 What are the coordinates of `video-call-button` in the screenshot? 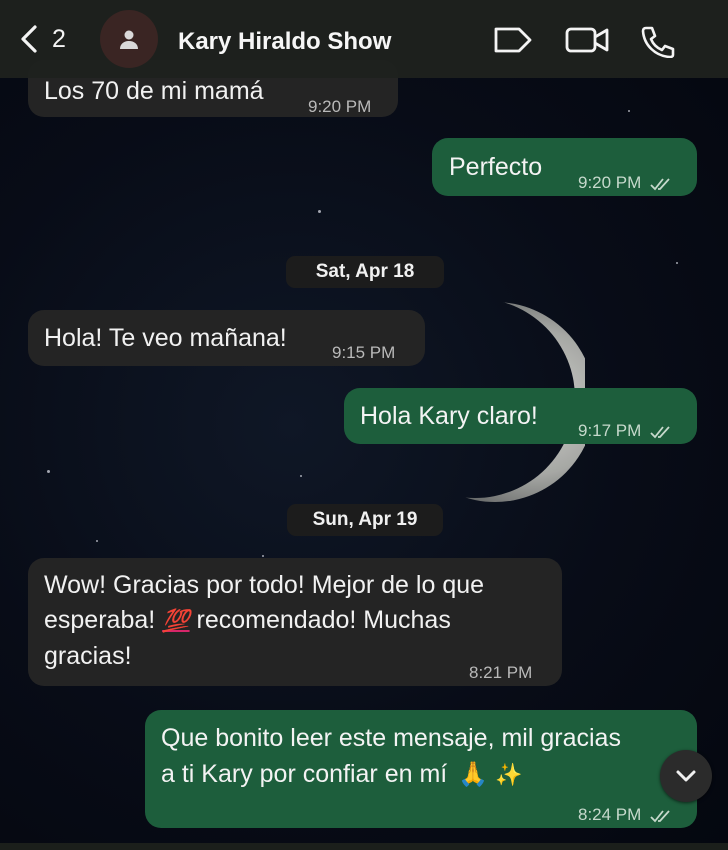 It's located at (587, 42).